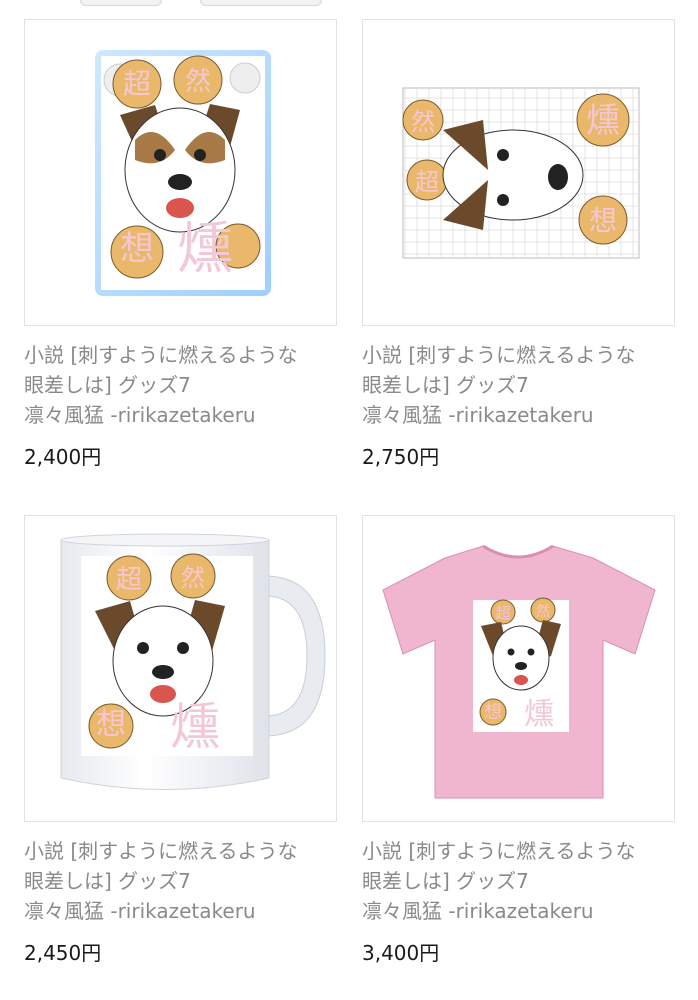 The height and width of the screenshot is (1000, 698). What do you see at coordinates (121, 3) in the screenshot?
I see `top-tab-left` at bounding box center [121, 3].